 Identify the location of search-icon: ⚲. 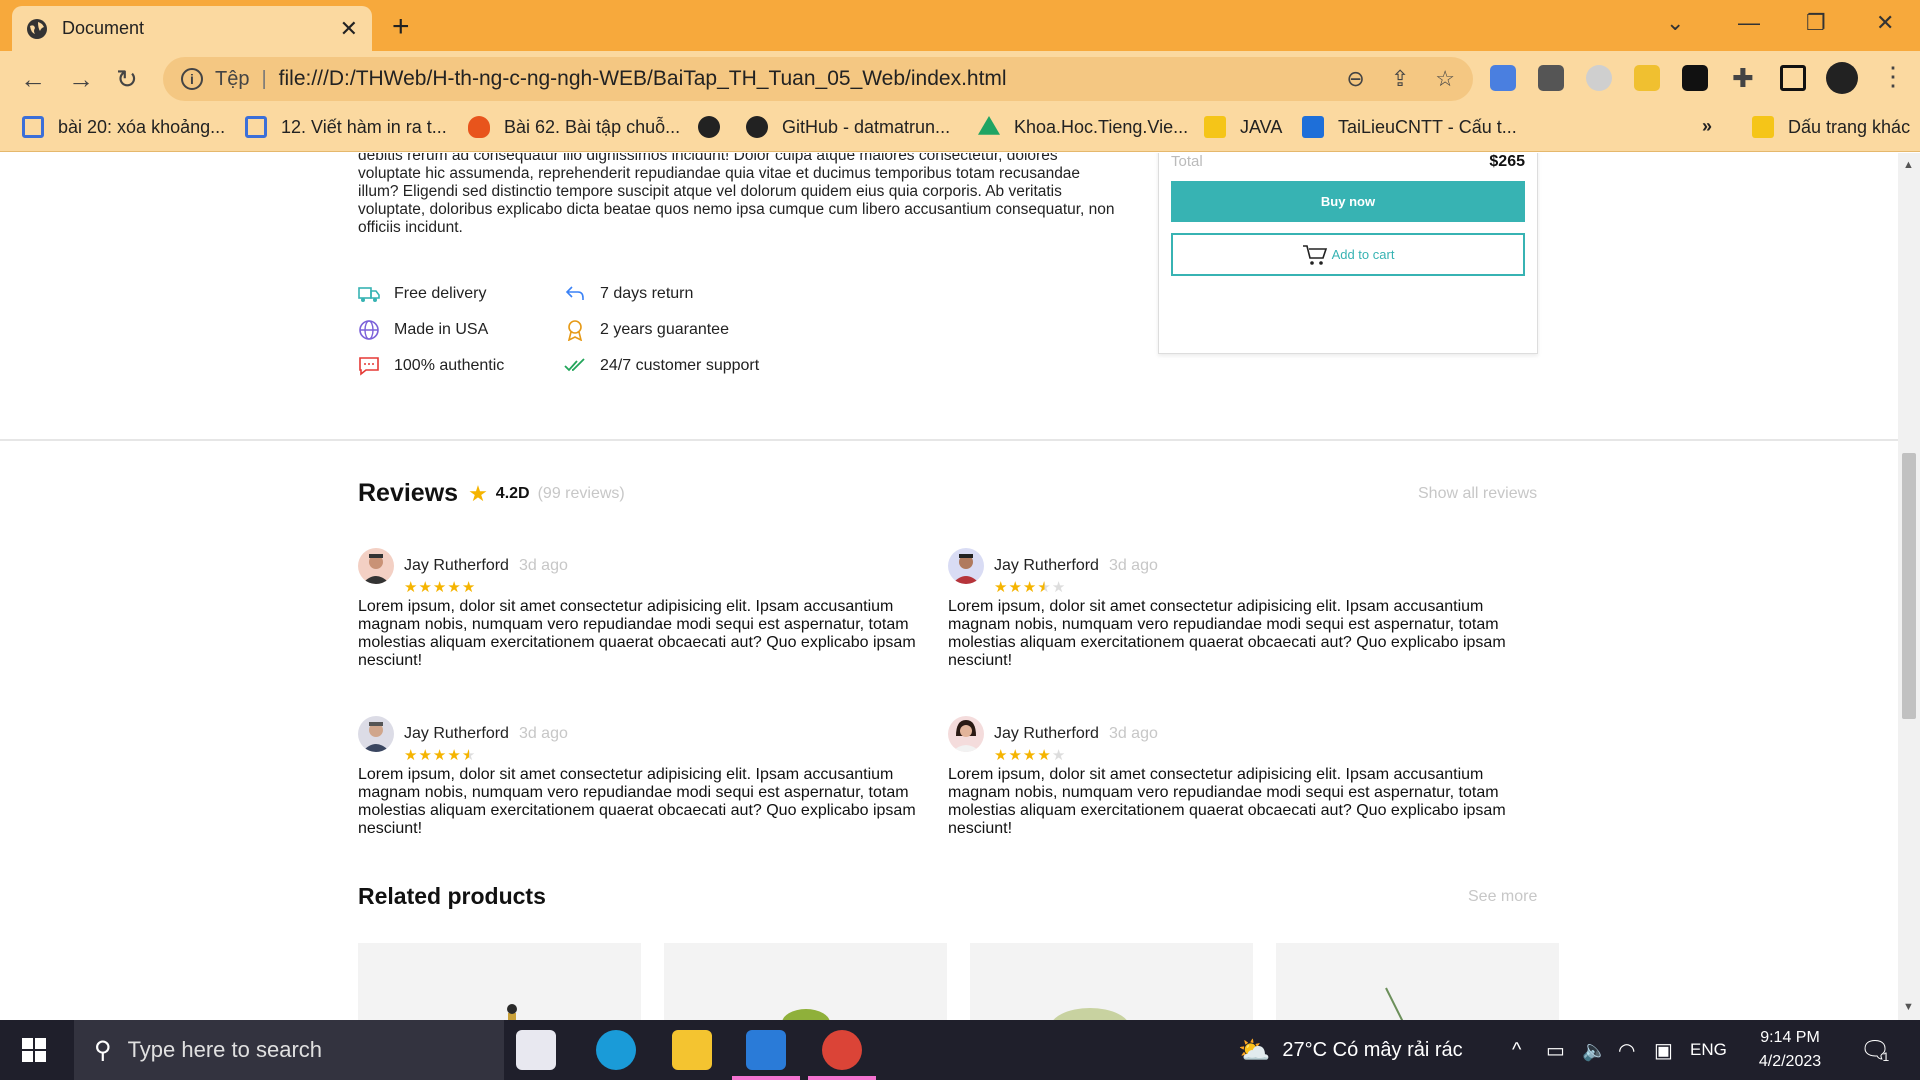
(103, 1050).